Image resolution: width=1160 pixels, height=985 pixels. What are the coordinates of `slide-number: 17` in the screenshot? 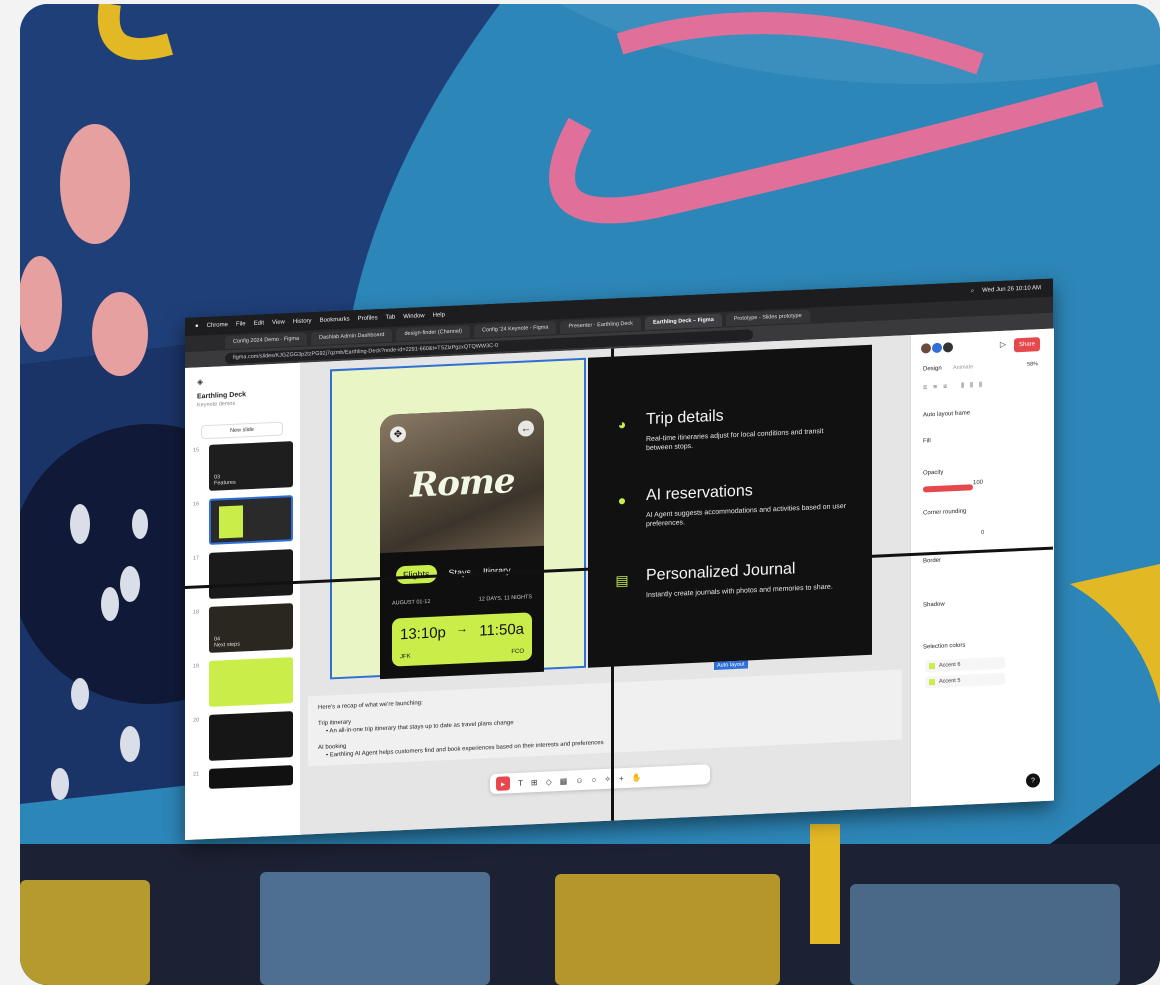 It's located at (196, 558).